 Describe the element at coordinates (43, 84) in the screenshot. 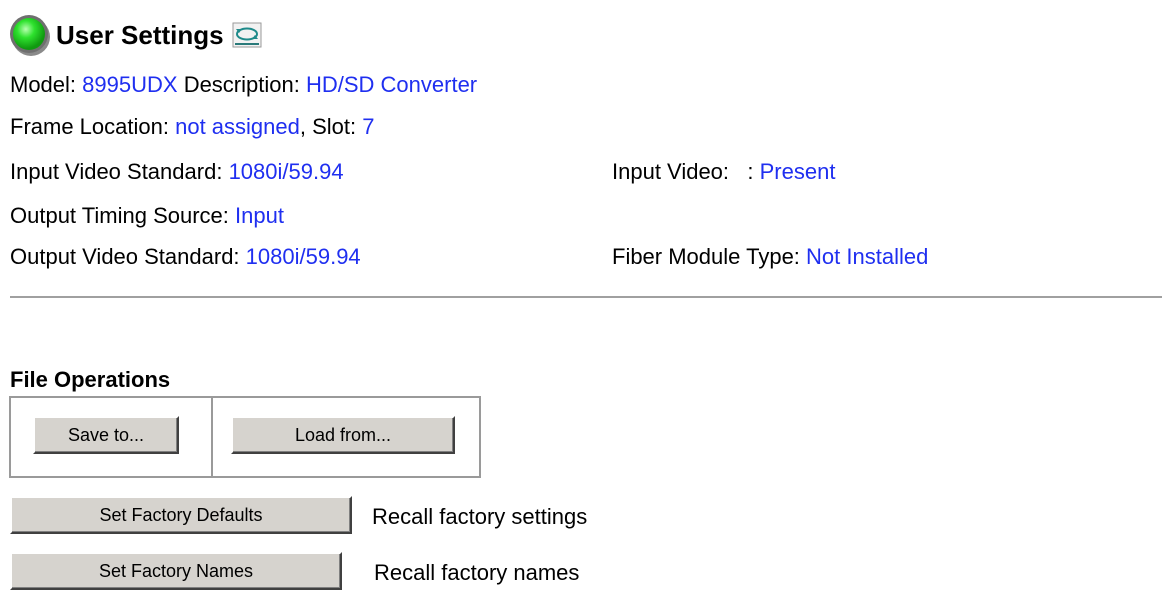

I see `model-label: Model:` at that location.